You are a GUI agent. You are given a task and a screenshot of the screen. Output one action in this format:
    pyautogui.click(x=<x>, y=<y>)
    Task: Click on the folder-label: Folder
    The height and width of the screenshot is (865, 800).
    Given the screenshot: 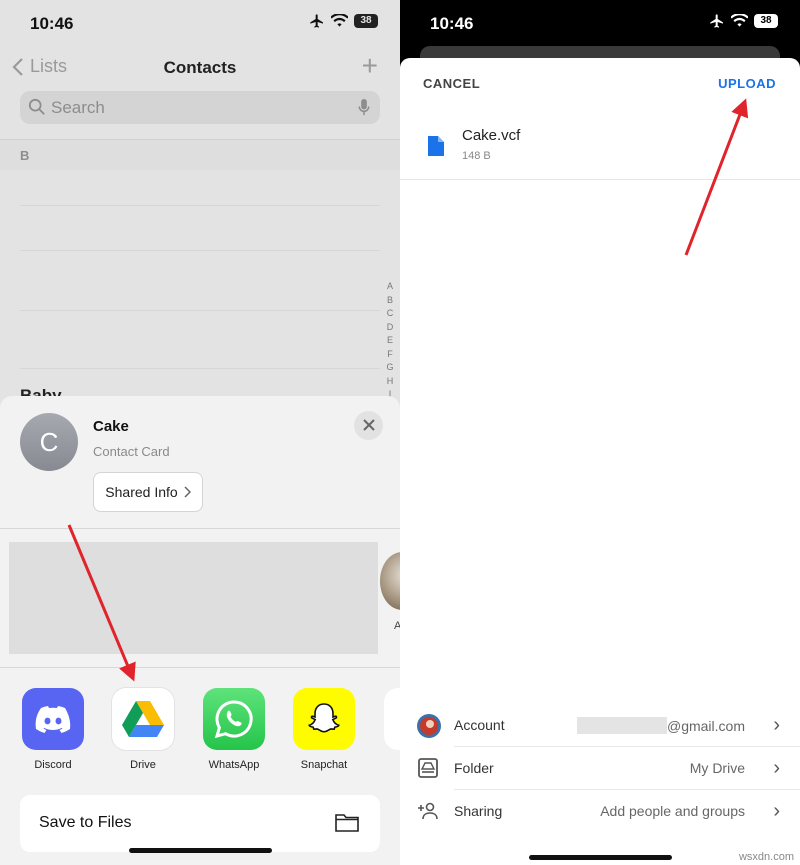 What is the action you would take?
    pyautogui.click(x=474, y=768)
    